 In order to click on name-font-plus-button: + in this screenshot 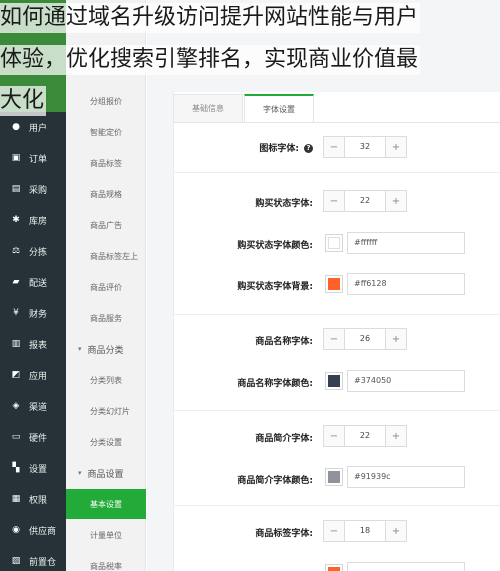, I will do `click(395, 339)`.